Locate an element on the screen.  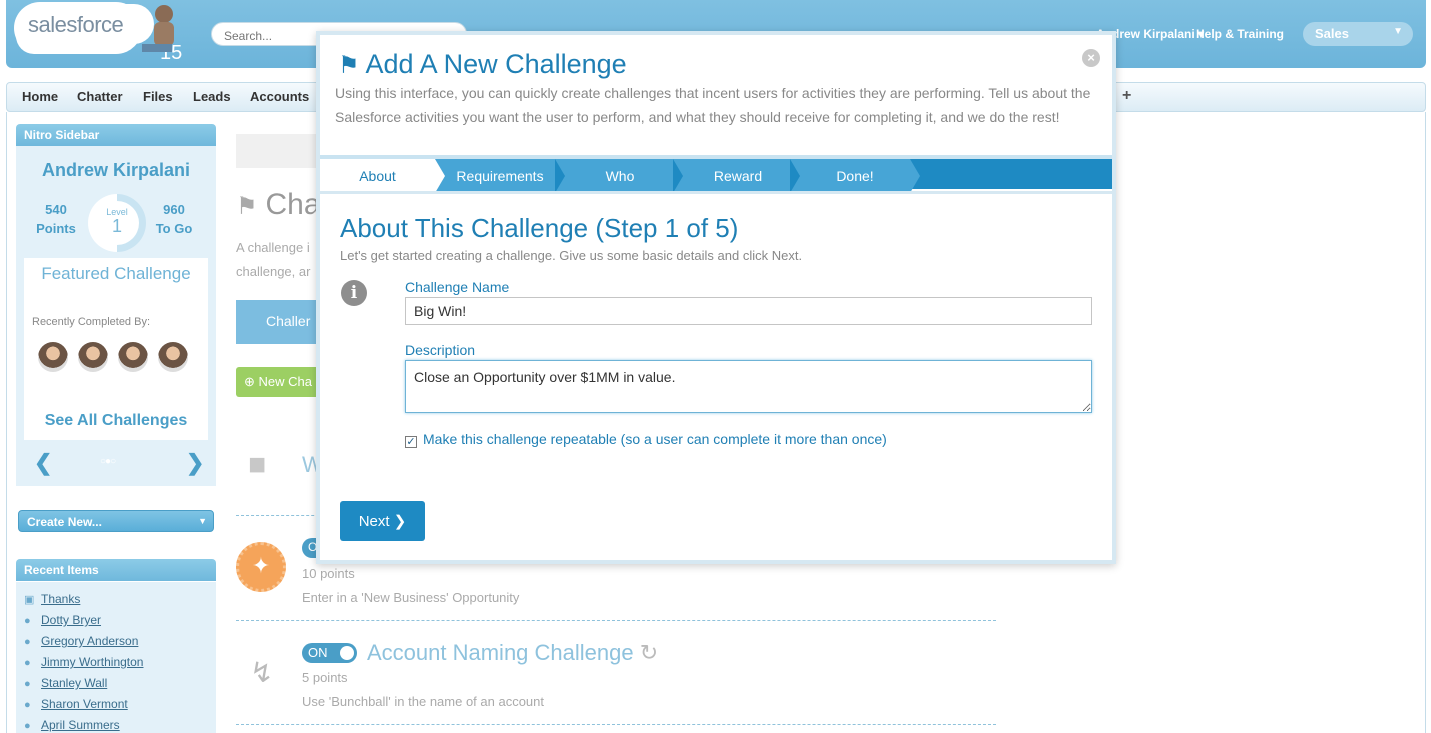
create-new-dropdown: Create New... ▼ is located at coordinates (116, 521).